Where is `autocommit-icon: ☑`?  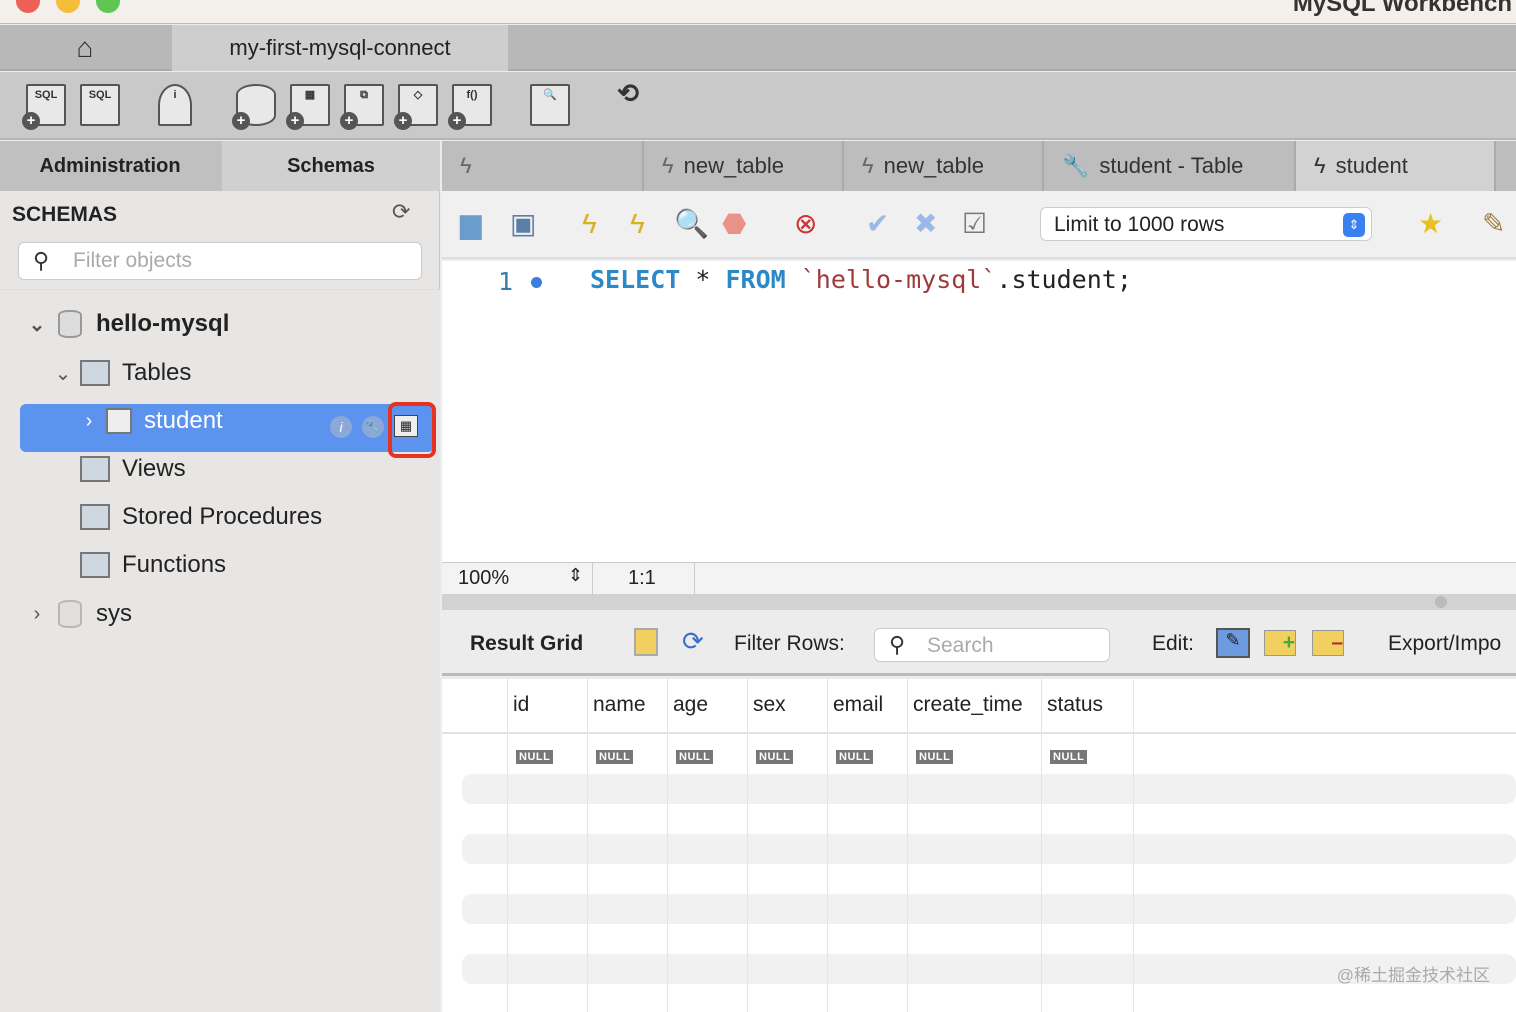 autocommit-icon: ☑ is located at coordinates (974, 224).